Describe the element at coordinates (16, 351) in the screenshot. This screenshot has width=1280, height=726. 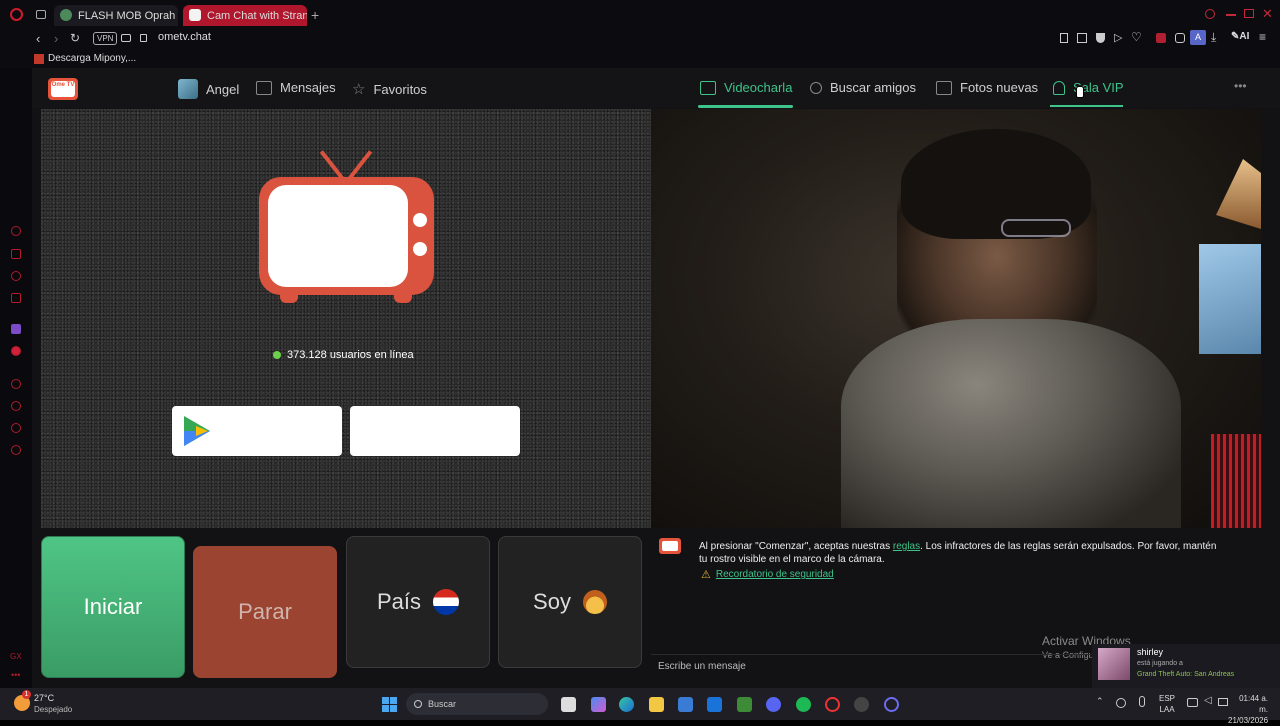
I see `music-icon` at that location.